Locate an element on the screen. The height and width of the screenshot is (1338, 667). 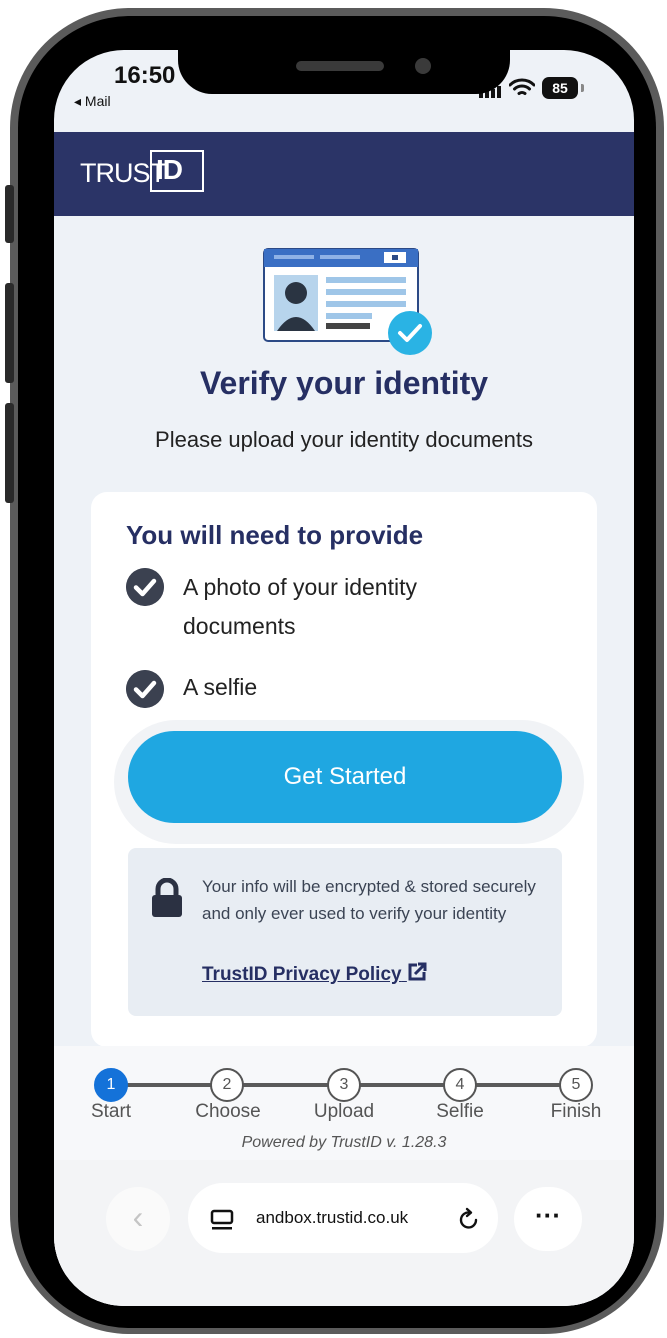
external-link-icon is located at coordinates (417, 971).